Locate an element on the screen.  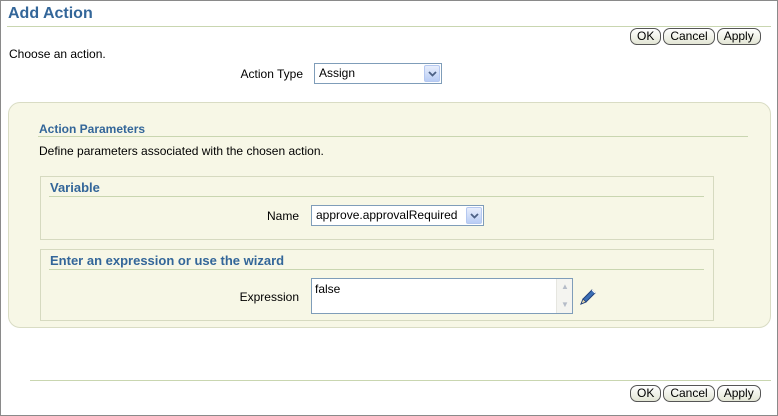
variable-section: Variable Name approve.approvalRequired is located at coordinates (377, 208).